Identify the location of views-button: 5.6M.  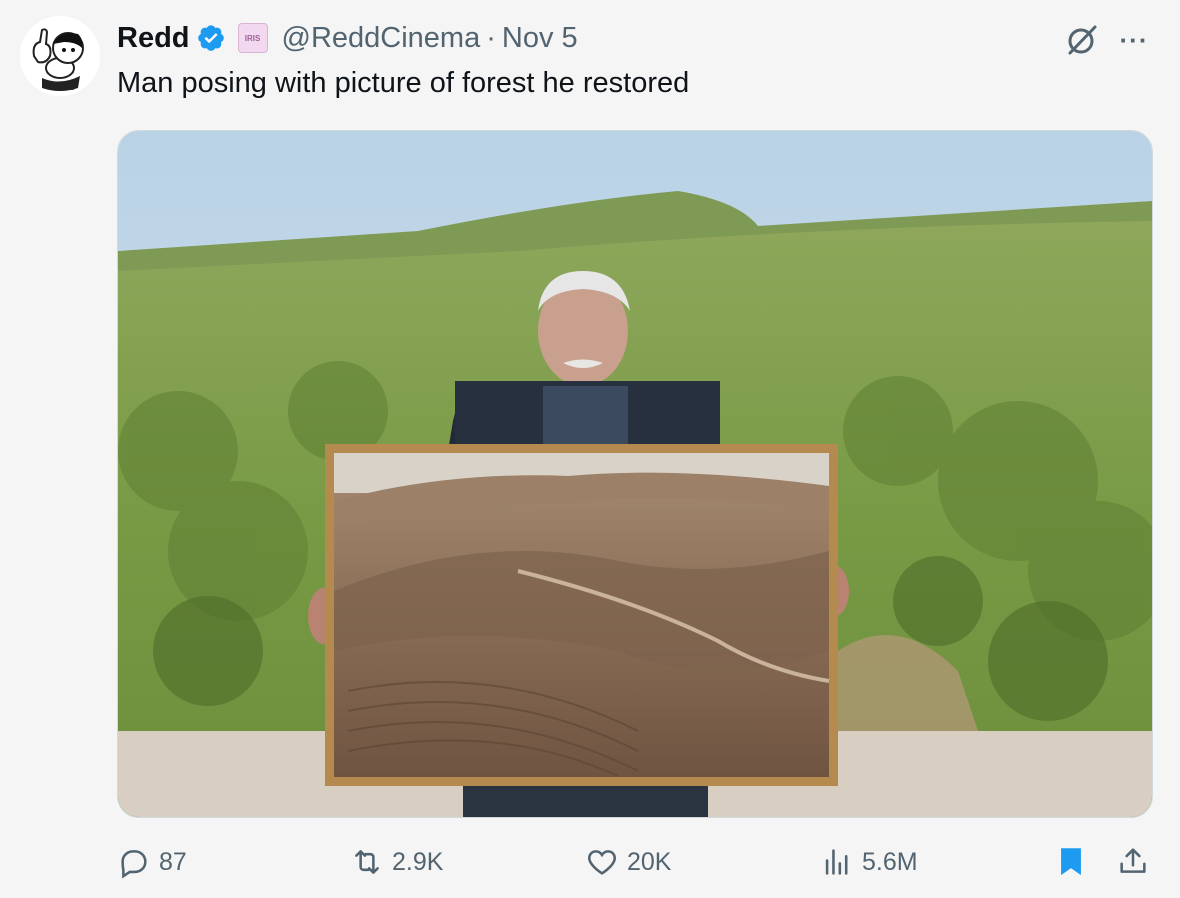
(869, 862).